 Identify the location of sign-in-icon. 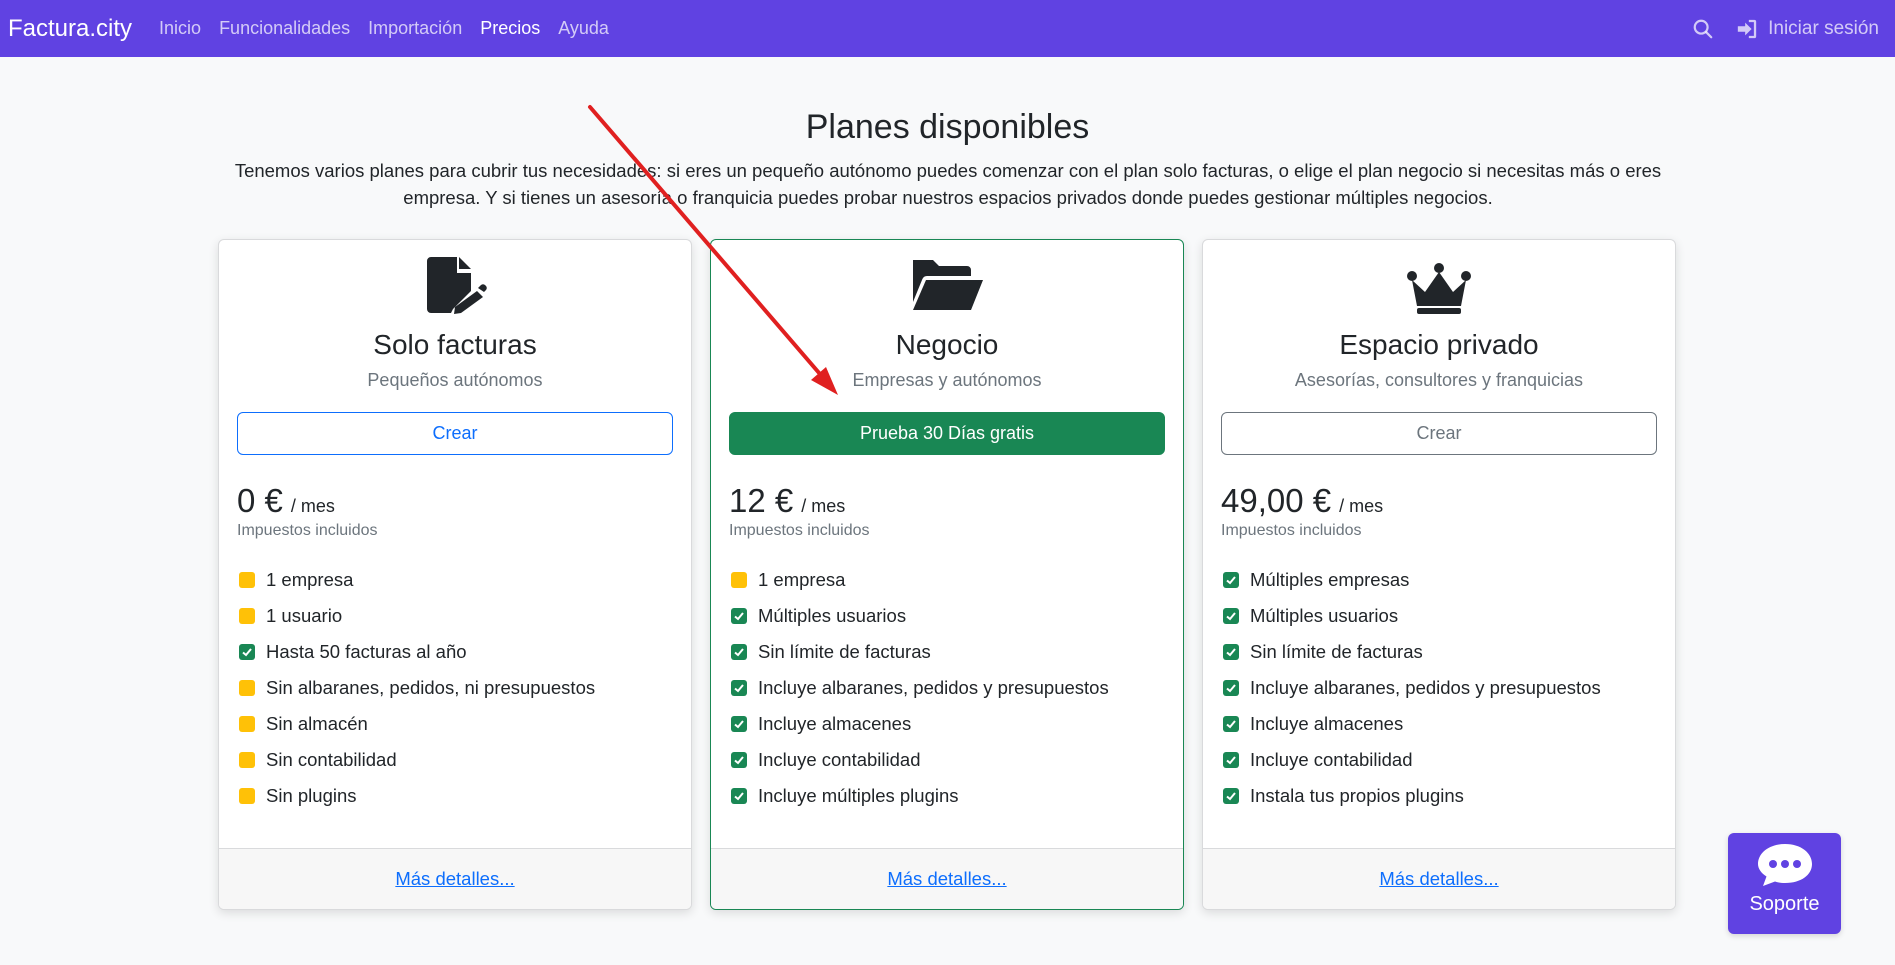
(1747, 29).